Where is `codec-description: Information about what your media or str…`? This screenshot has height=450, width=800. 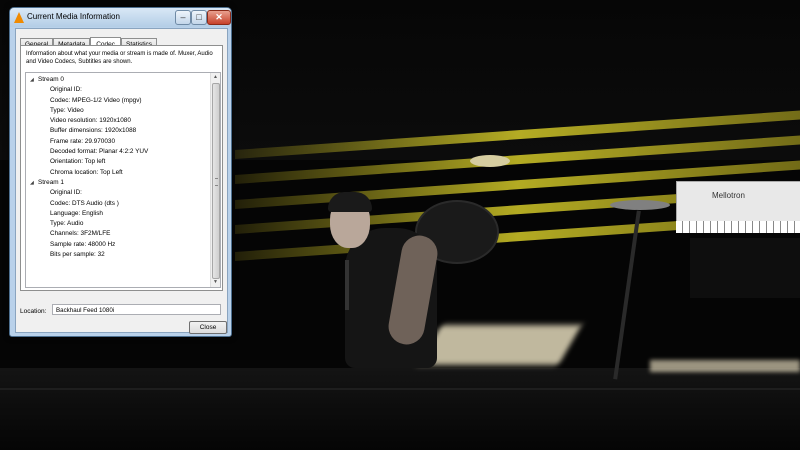 codec-description: Information about what your media or str… is located at coordinates (119, 58).